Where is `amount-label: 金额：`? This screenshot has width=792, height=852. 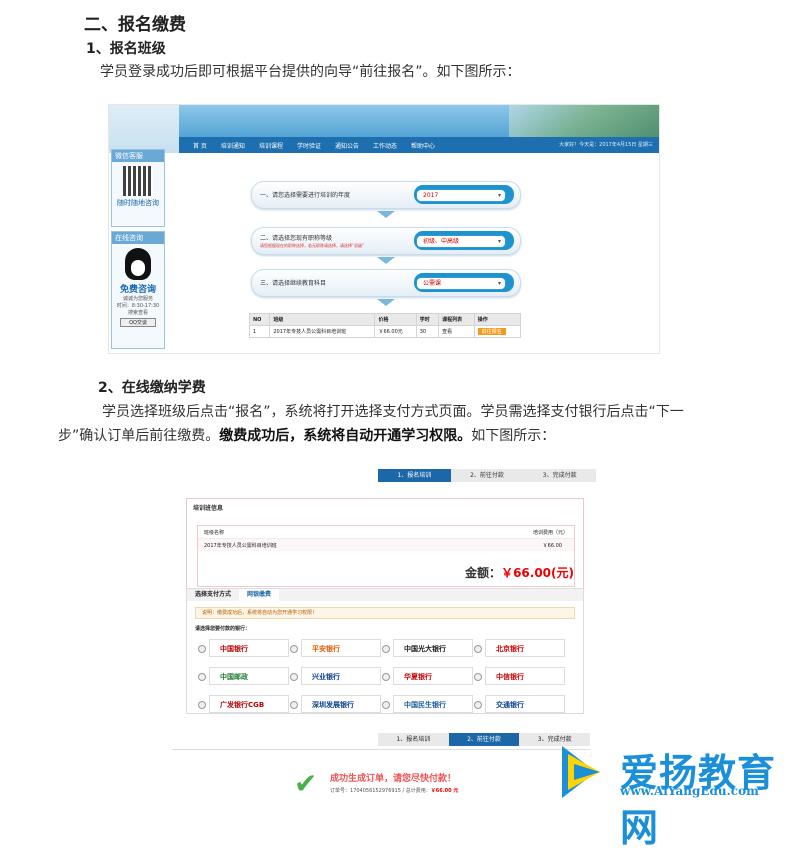
amount-label: 金额： is located at coordinates (483, 573).